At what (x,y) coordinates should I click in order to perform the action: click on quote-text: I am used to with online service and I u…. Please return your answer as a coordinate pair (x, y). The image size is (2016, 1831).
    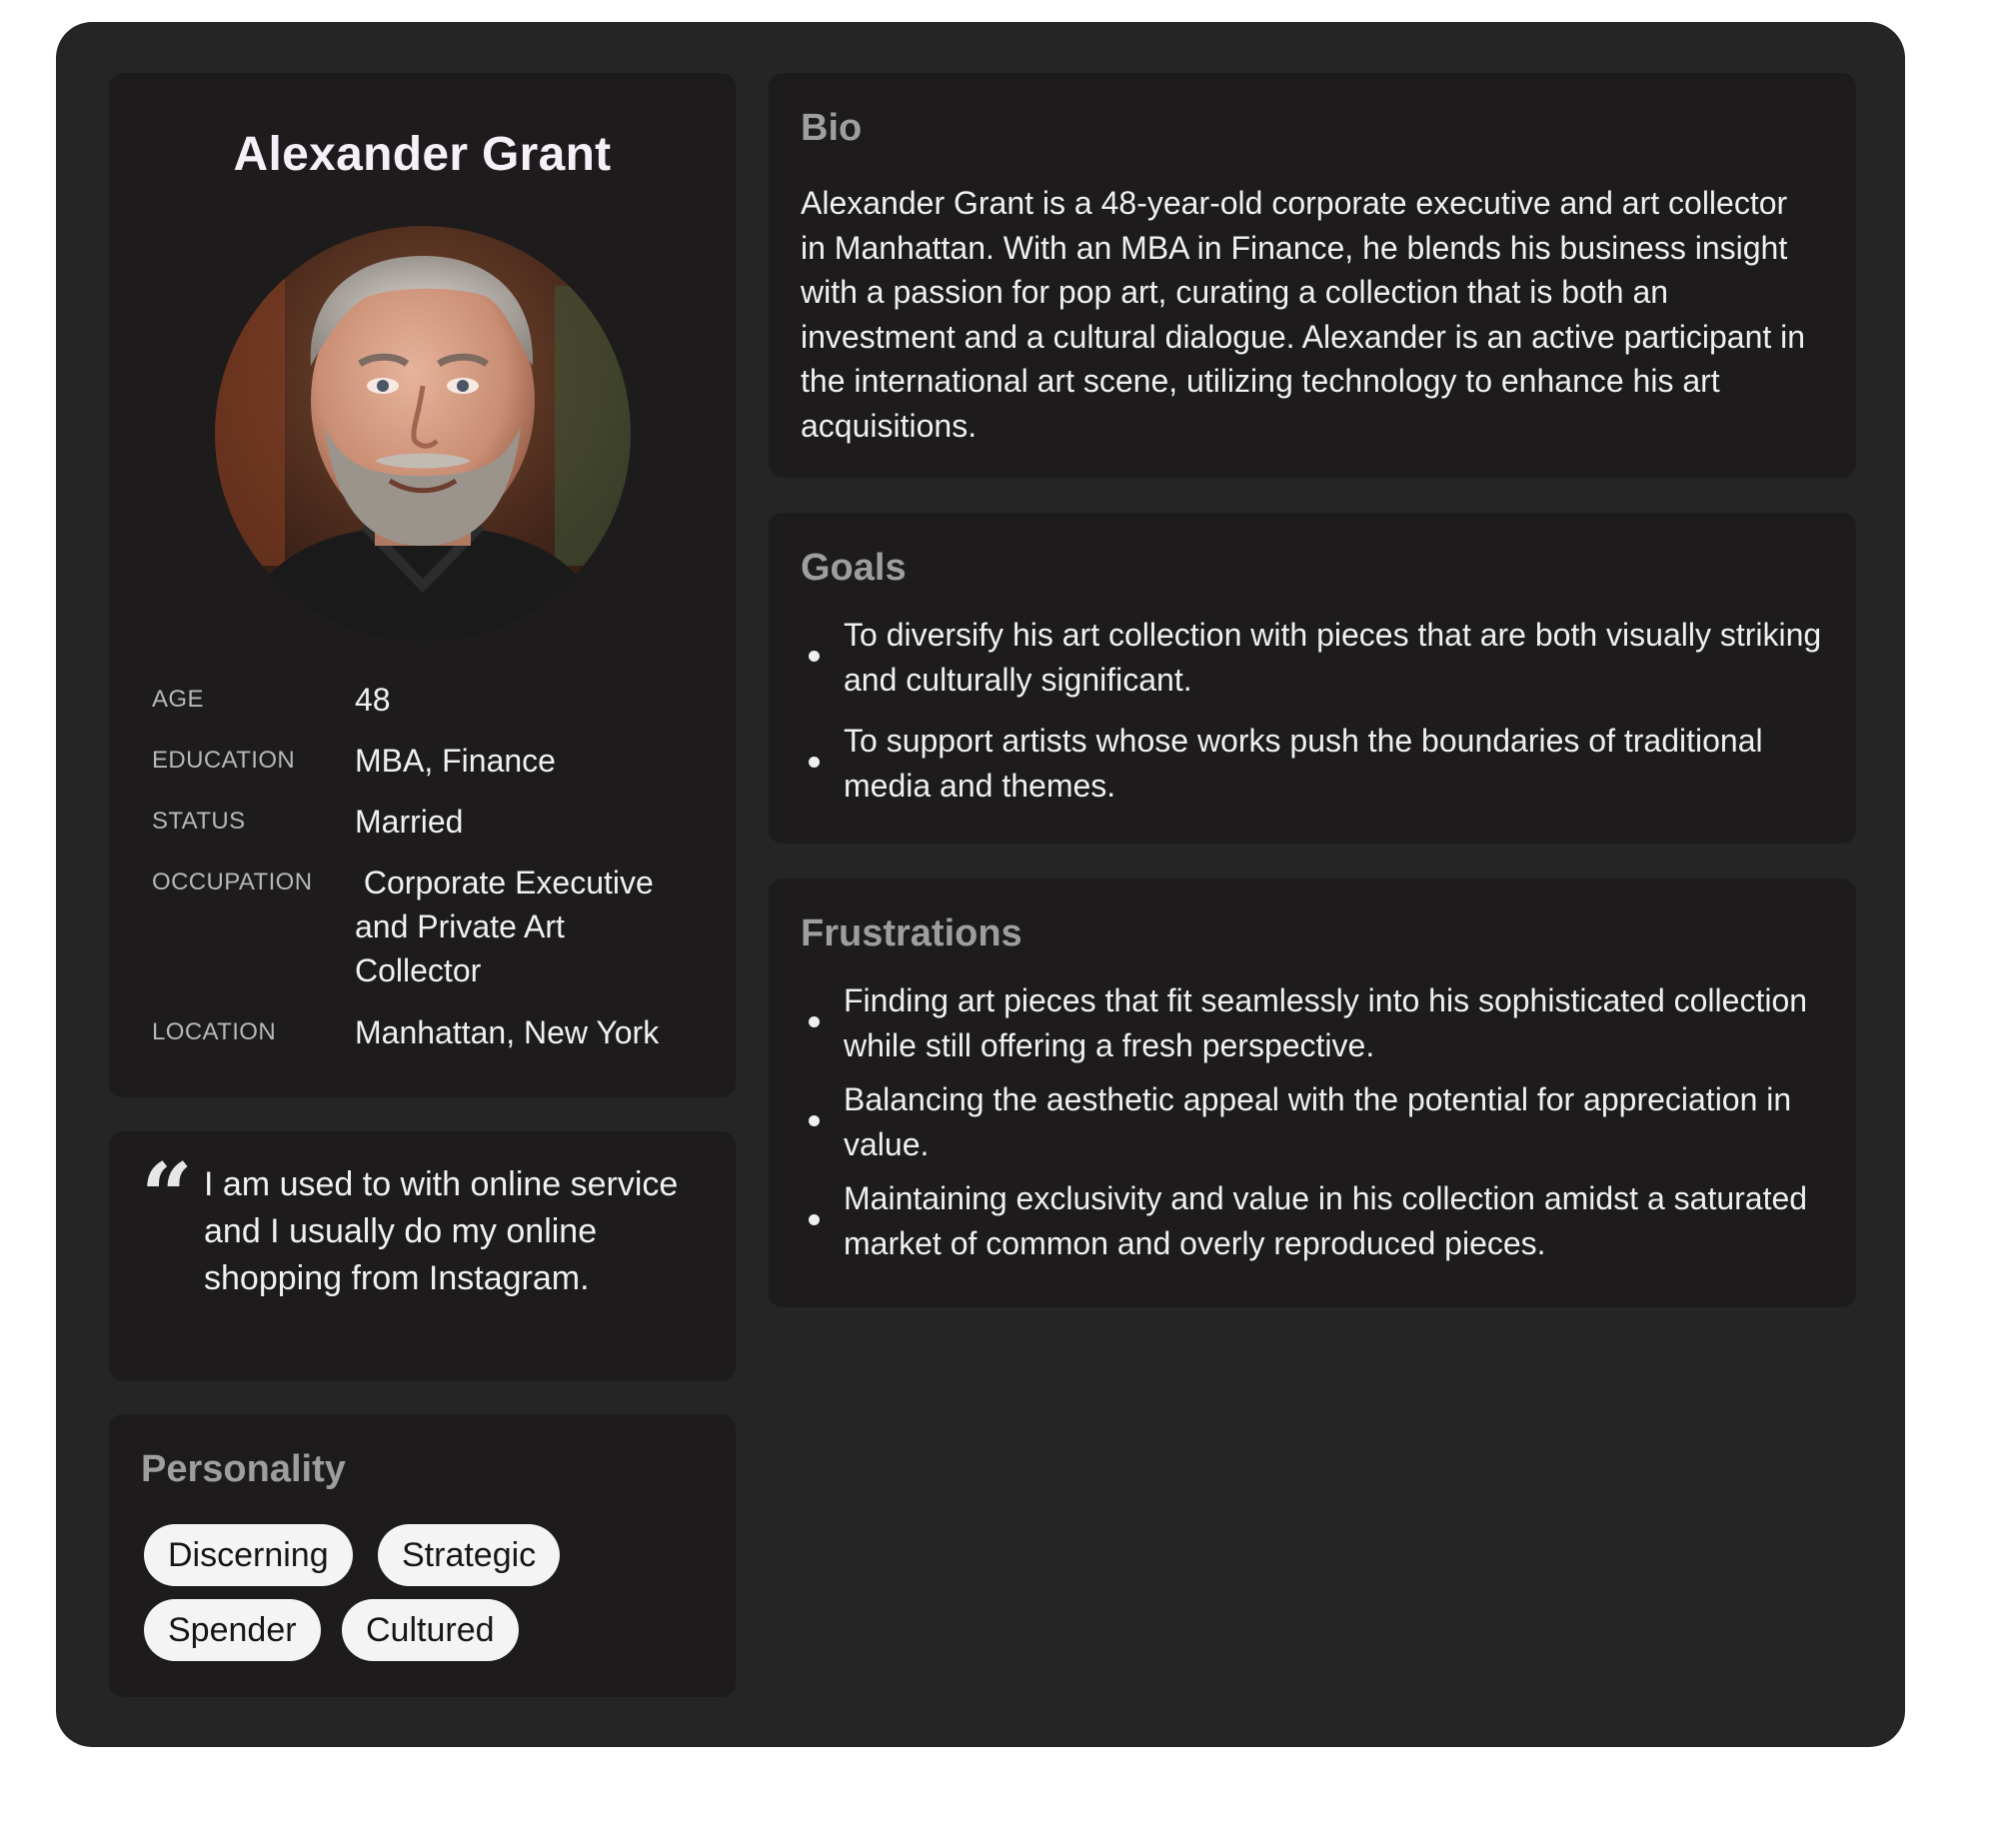
    Looking at the image, I should click on (442, 1231).